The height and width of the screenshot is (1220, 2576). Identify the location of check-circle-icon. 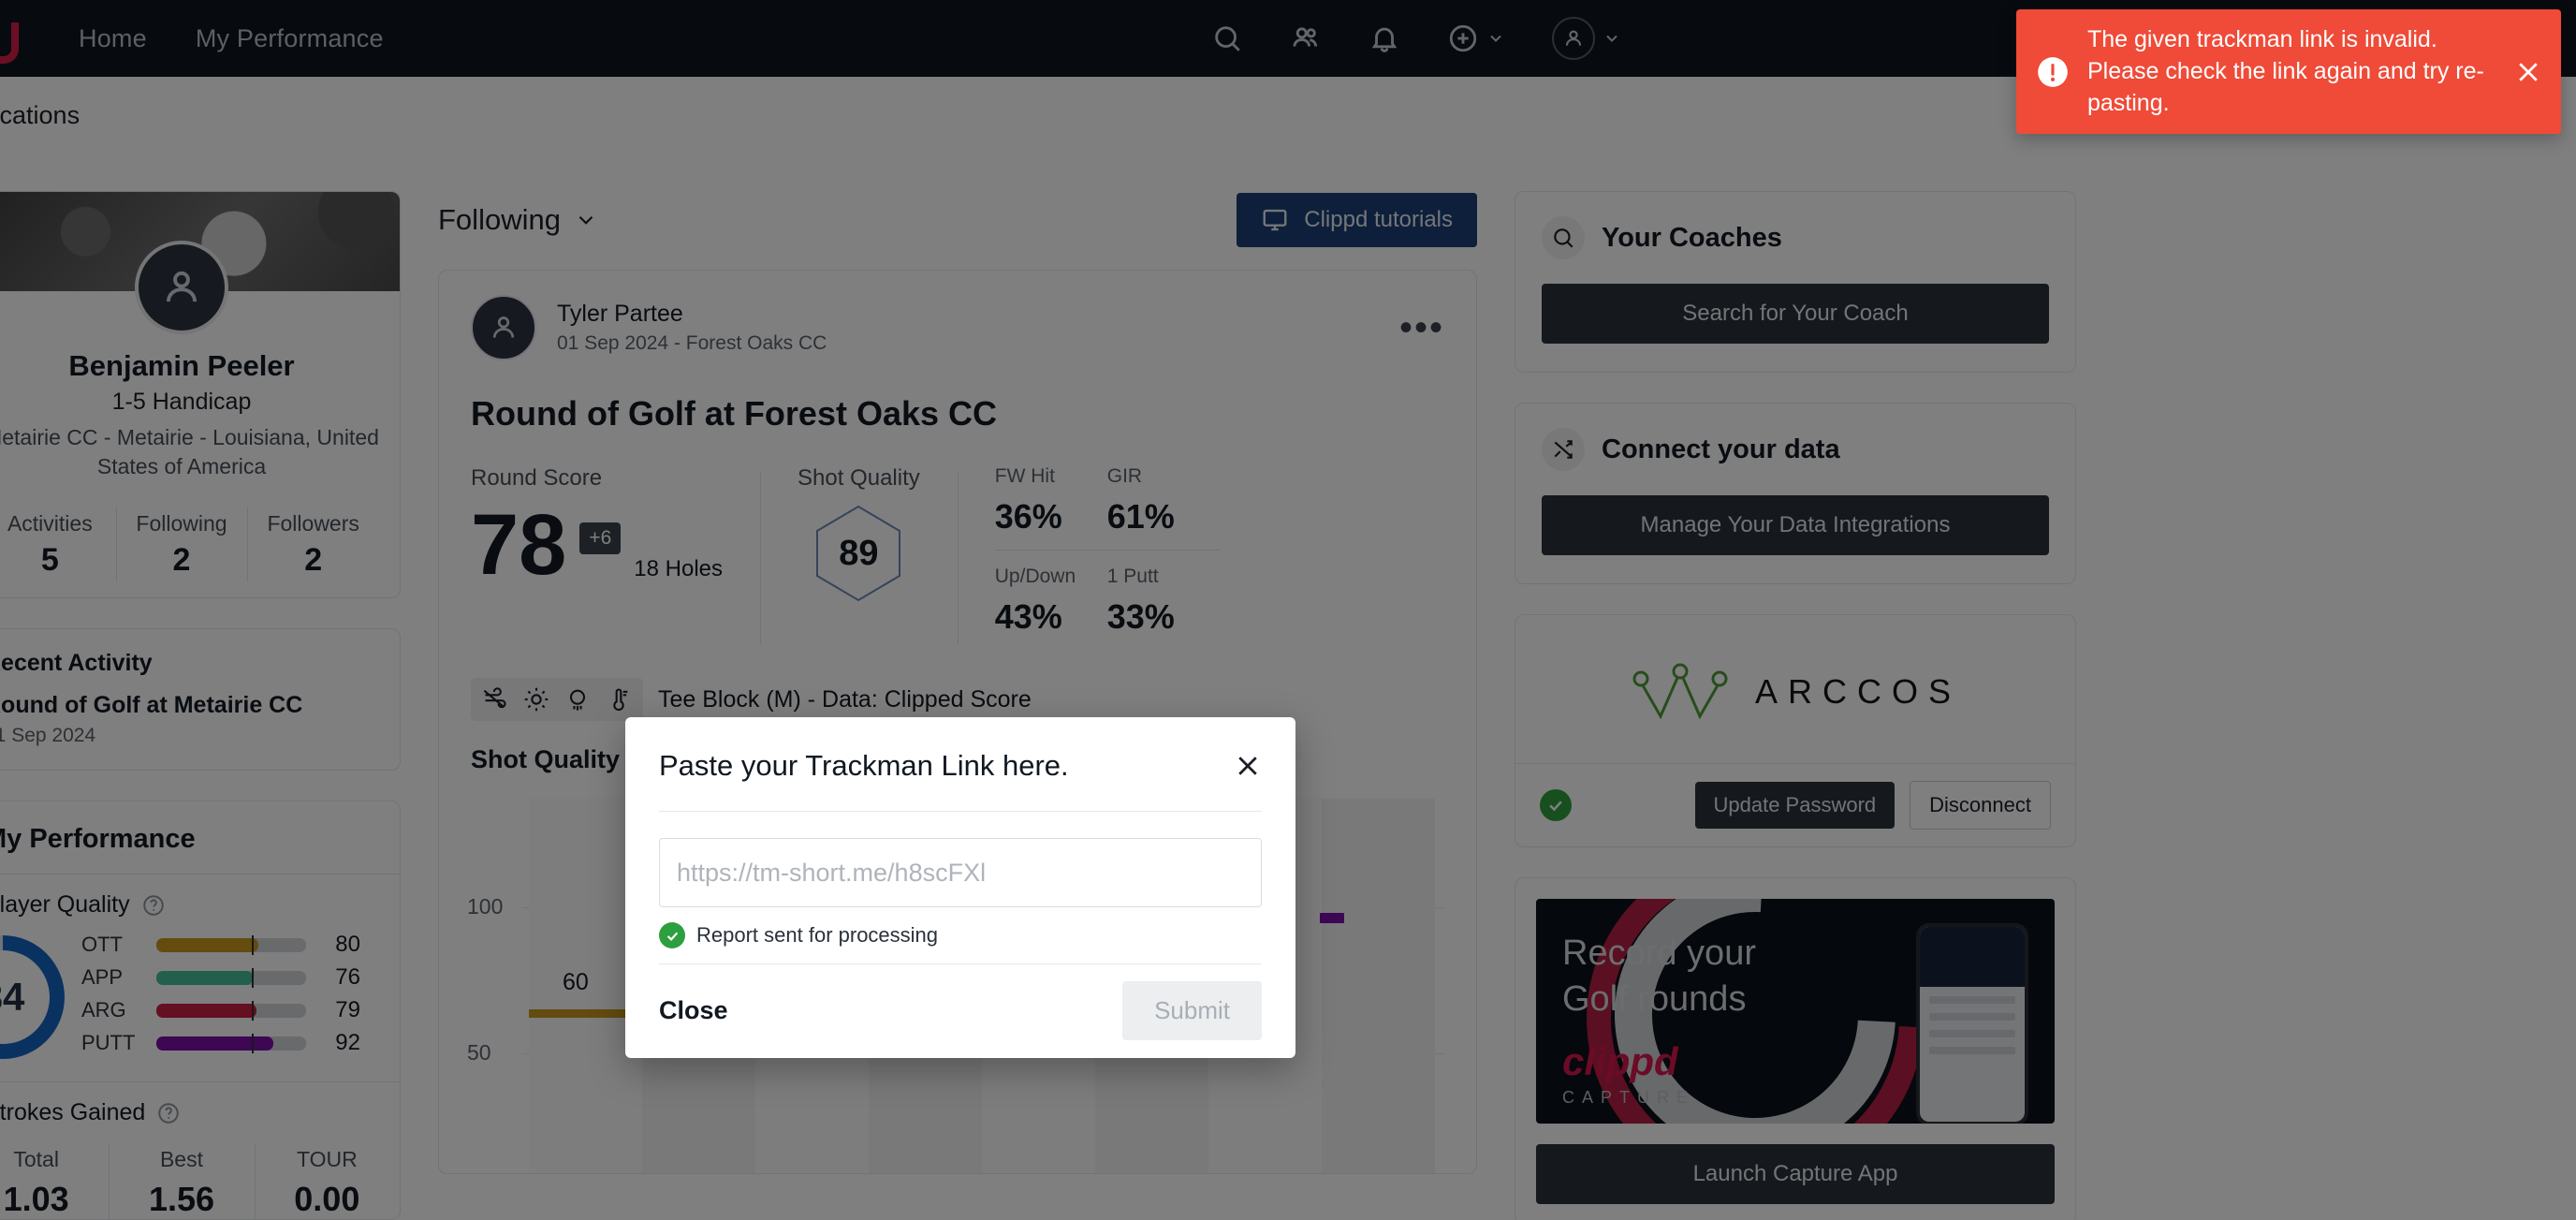
(672, 935).